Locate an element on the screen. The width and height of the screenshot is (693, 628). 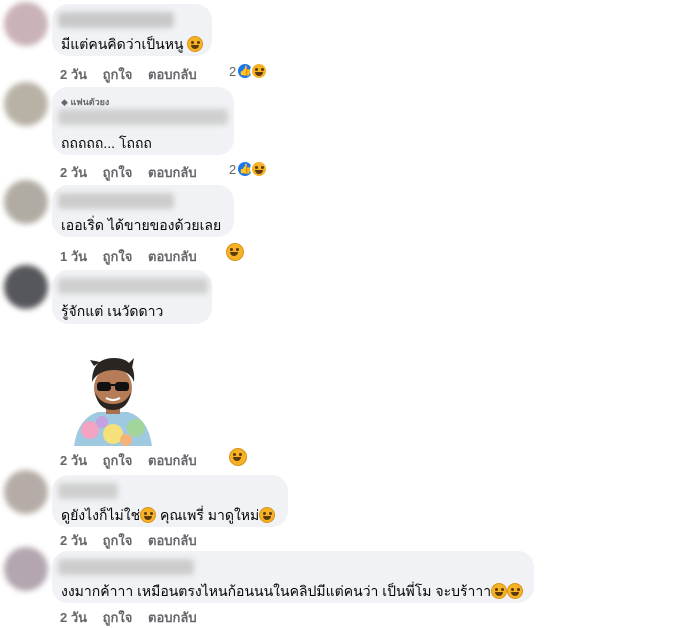
comment-actions: 1 วัน ถูกใจ ตอบกลับ is located at coordinates (128, 256).